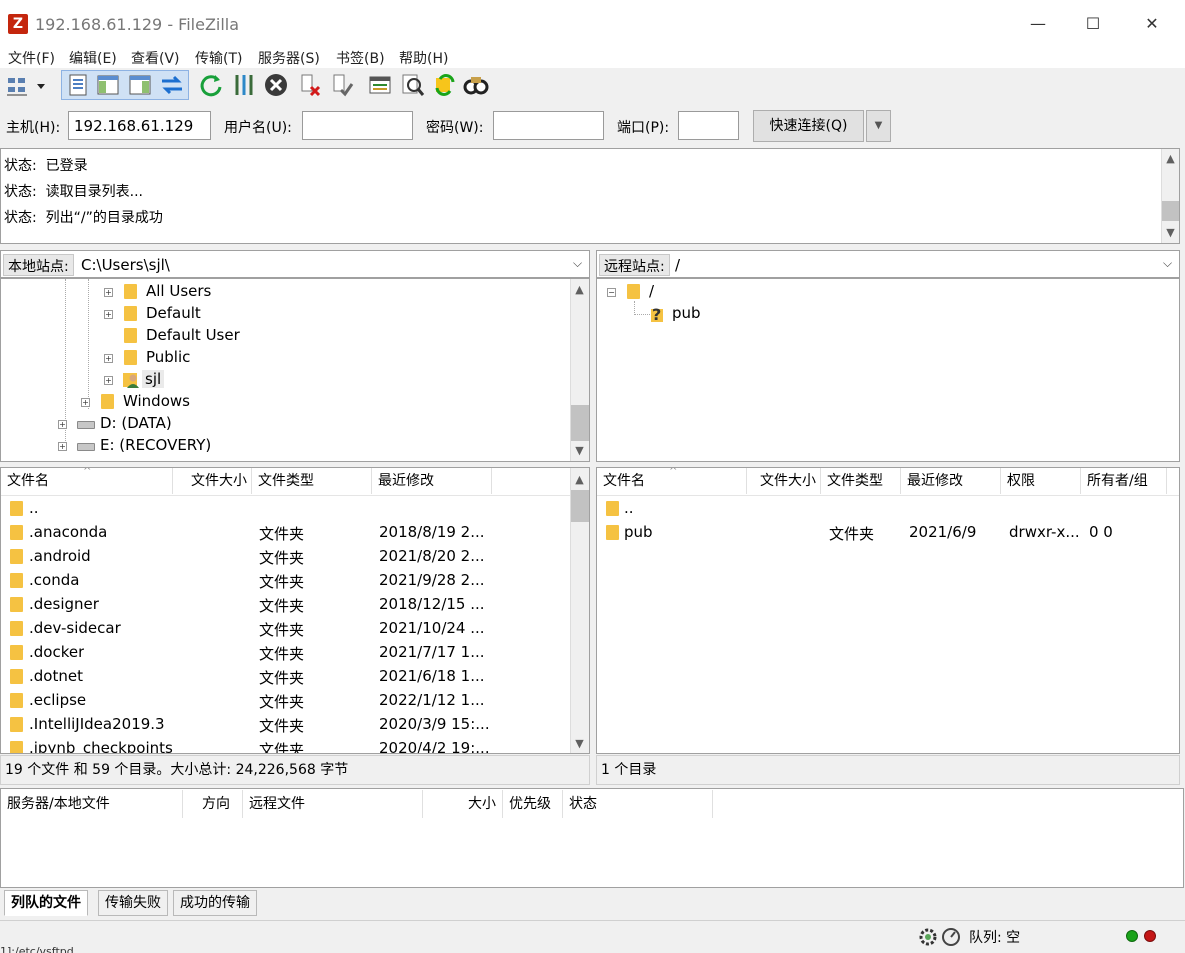 The image size is (1185, 953). What do you see at coordinates (213, 804) in the screenshot?
I see `queue-column-direction: 方向` at bounding box center [213, 804].